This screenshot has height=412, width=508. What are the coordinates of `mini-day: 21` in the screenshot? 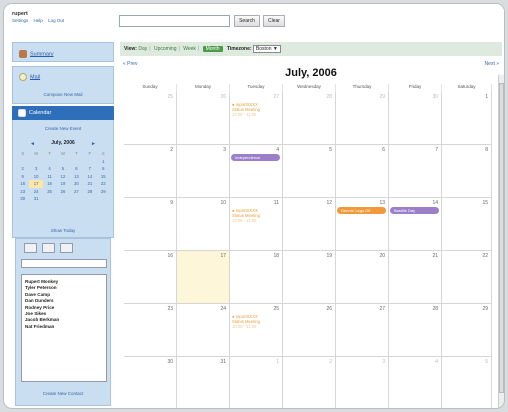 It's located at (89, 184).